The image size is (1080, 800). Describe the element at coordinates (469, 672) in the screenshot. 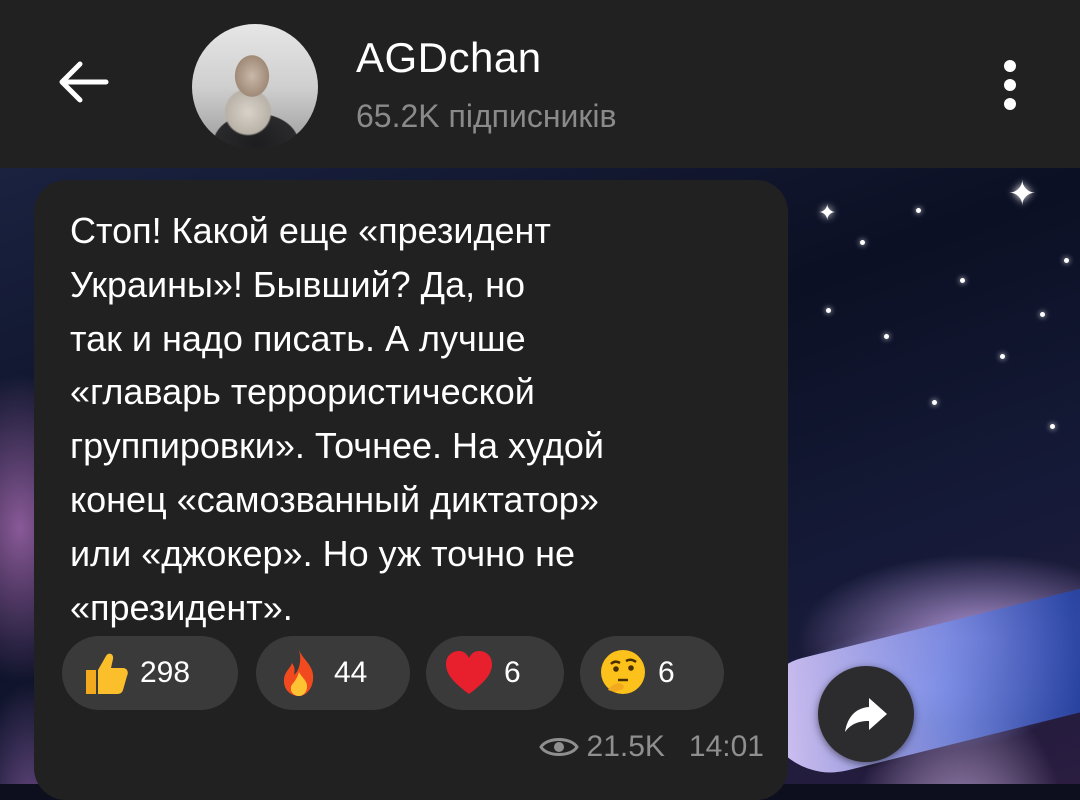

I see `heart-icon` at that location.